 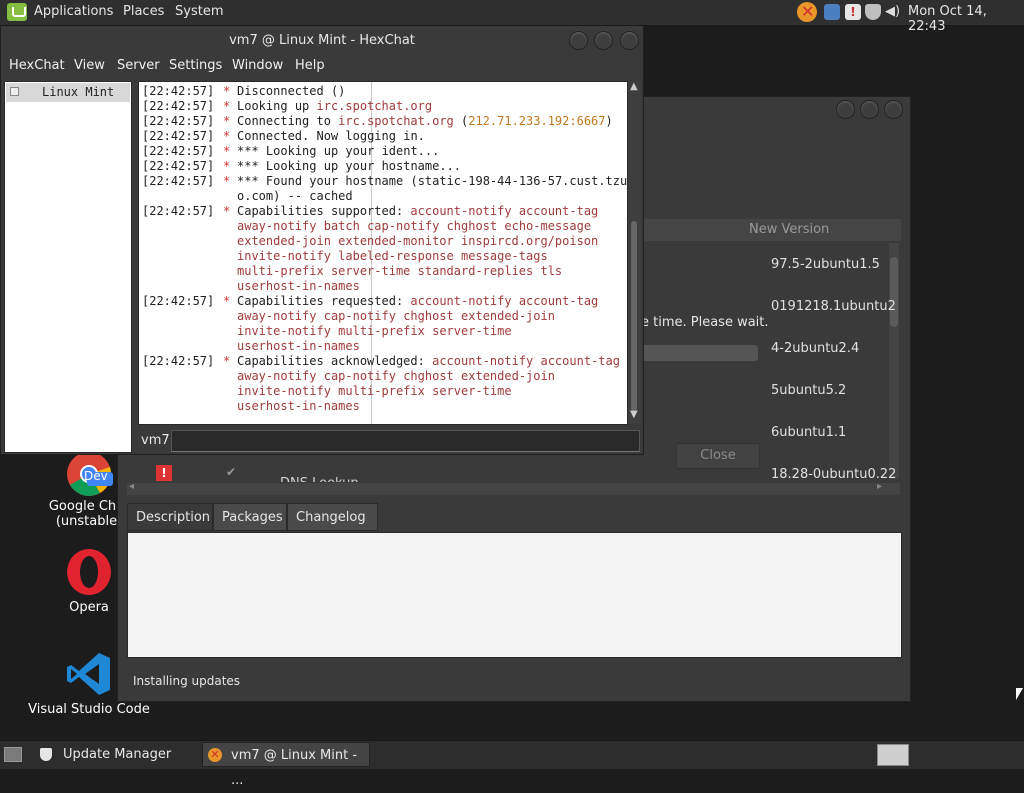 I want to click on hexchat-tray-icon: ✕, so click(x=807, y=12).